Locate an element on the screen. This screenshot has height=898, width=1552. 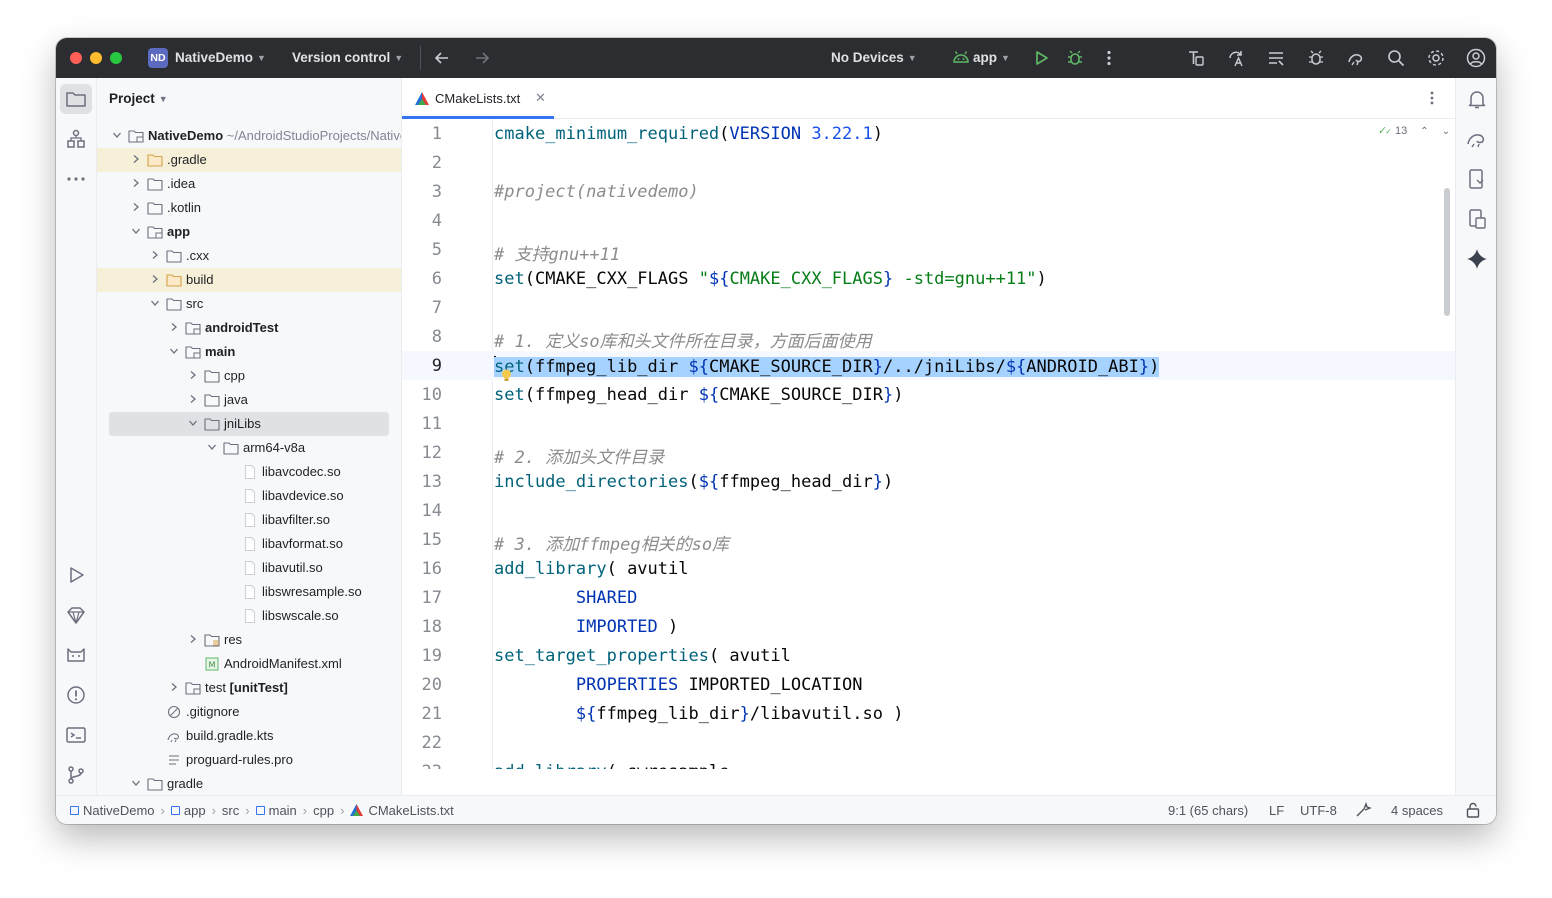
zoom-window-button is located at coordinates (116, 58).